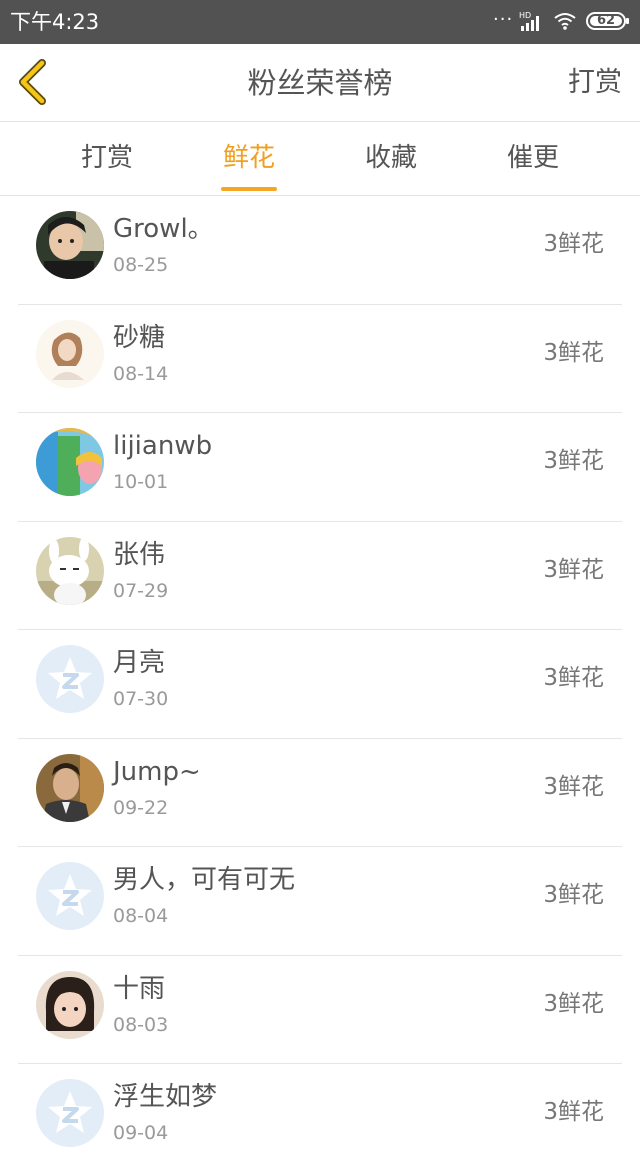 Image resolution: width=640 pixels, height=1173 pixels. I want to click on tab-label: 鲜花, so click(248, 158).